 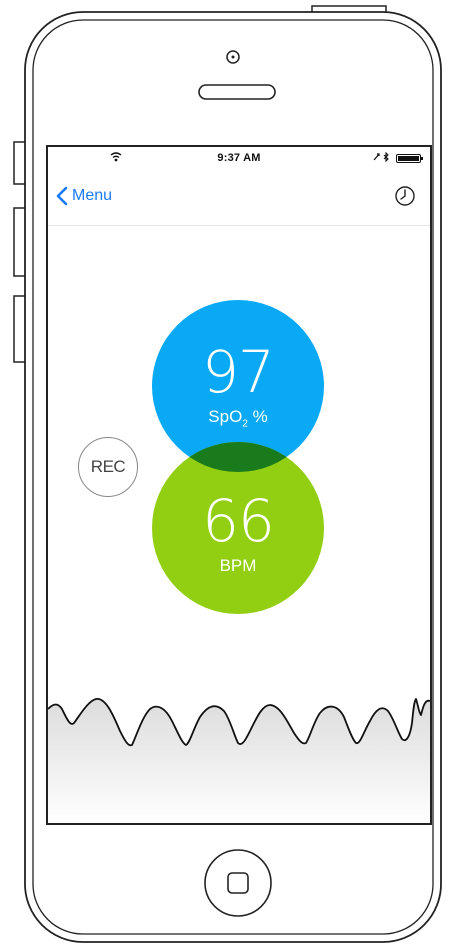 What do you see at coordinates (409, 158) in the screenshot?
I see `battery-icon` at bounding box center [409, 158].